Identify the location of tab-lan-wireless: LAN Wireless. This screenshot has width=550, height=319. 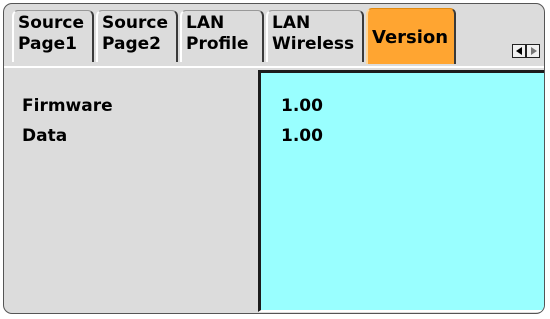
(315, 36).